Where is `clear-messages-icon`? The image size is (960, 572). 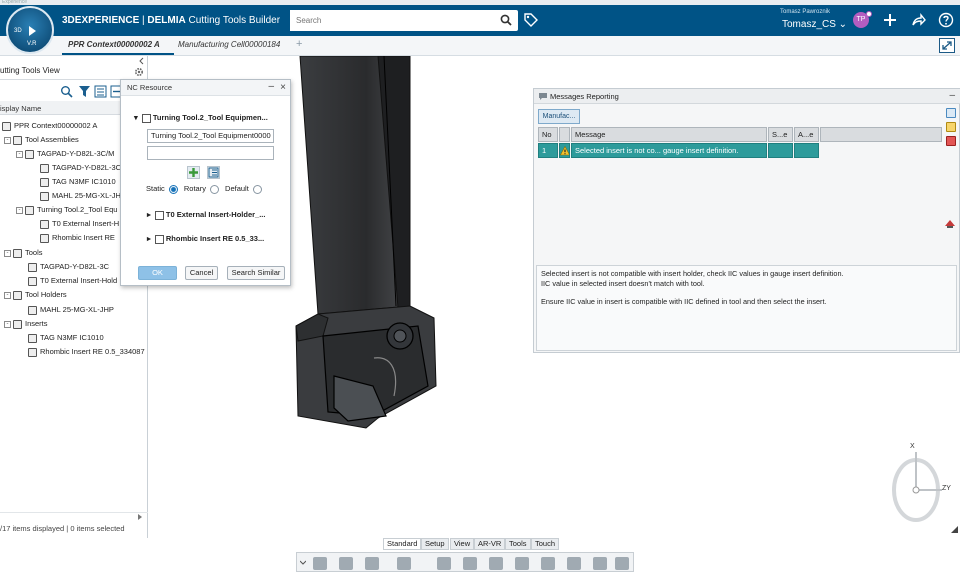
clear-messages-icon is located at coordinates (950, 223).